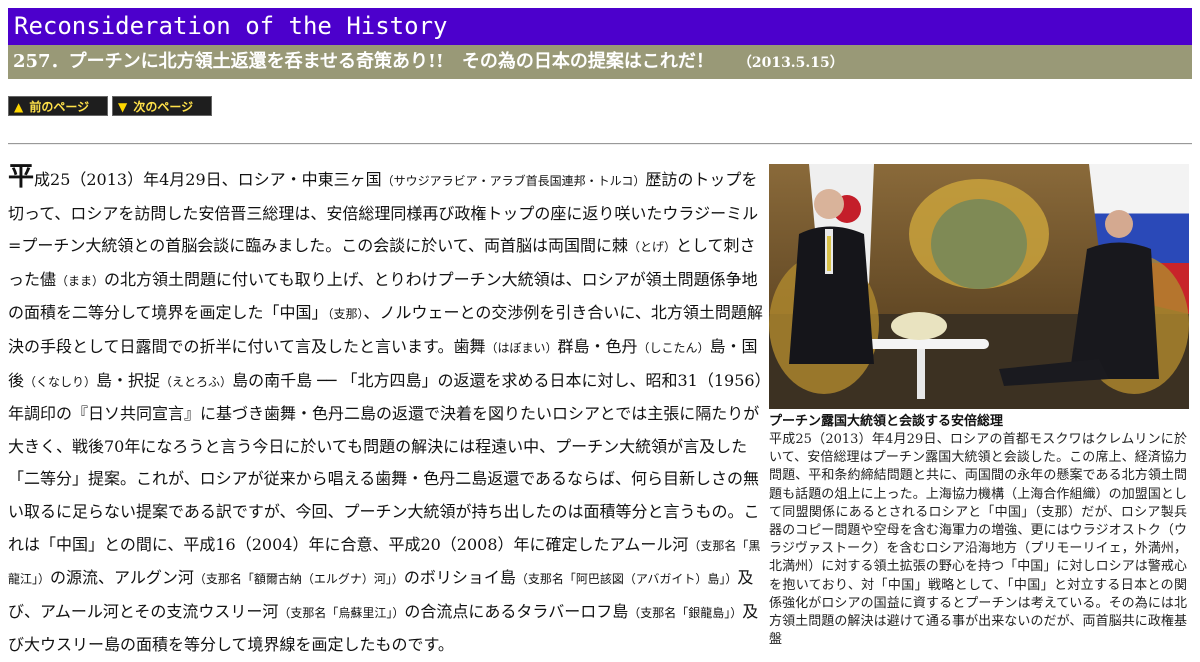 The height and width of the screenshot is (662, 1200). Describe the element at coordinates (196, 381) in the screenshot. I see `reading-gloss: （えとろふ）` at that location.